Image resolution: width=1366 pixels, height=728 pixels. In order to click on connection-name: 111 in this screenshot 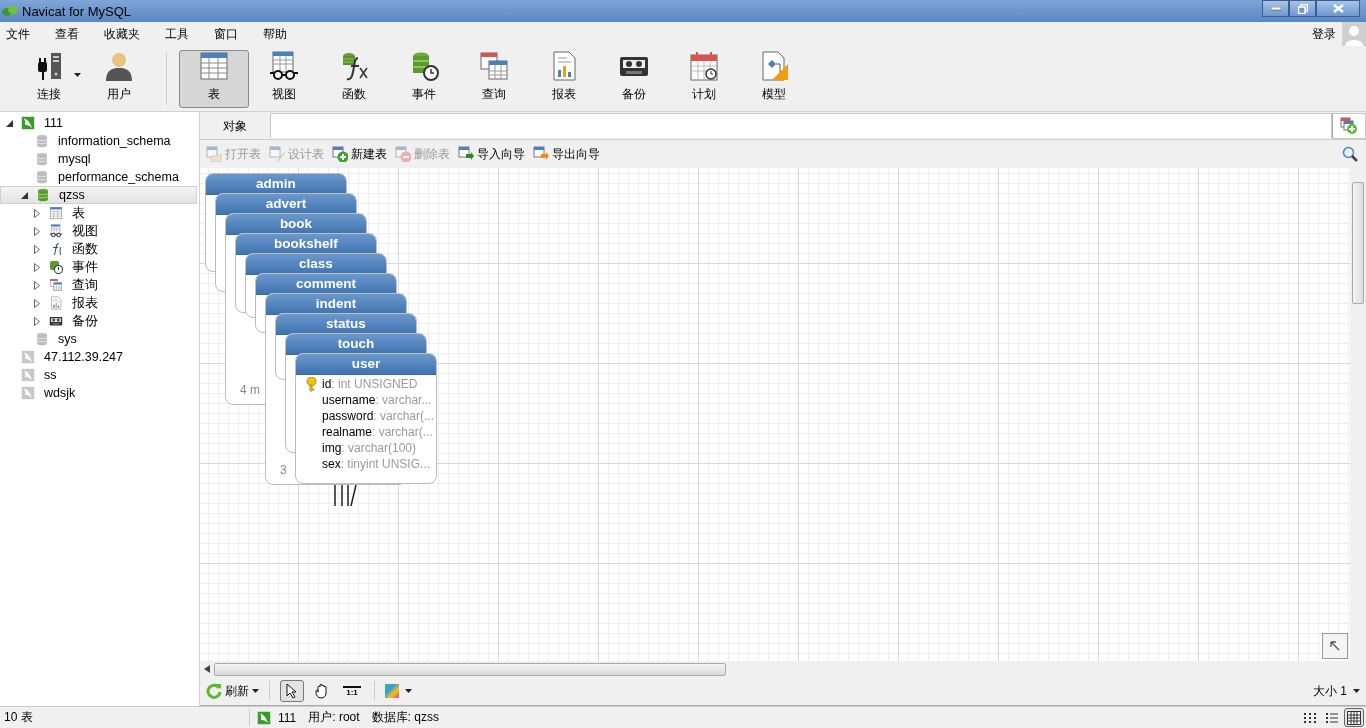, I will do `click(287, 717)`.